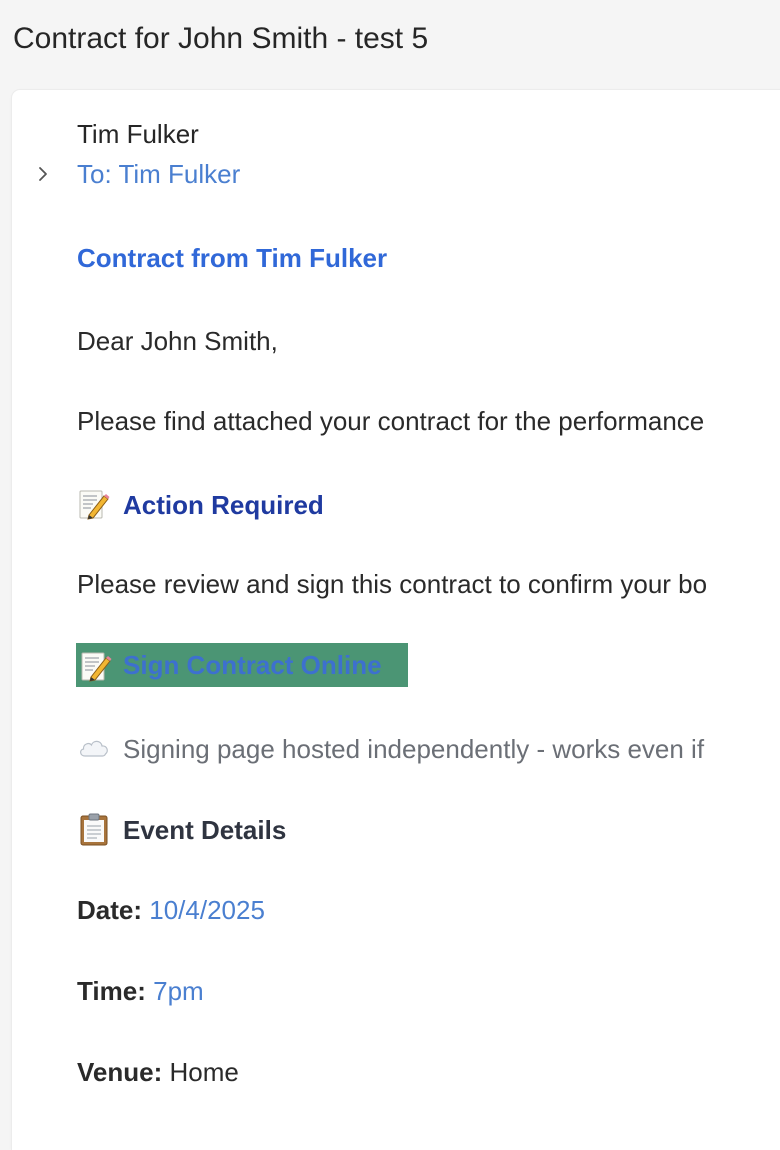  I want to click on venue-row: Venue: Home, so click(158, 1072).